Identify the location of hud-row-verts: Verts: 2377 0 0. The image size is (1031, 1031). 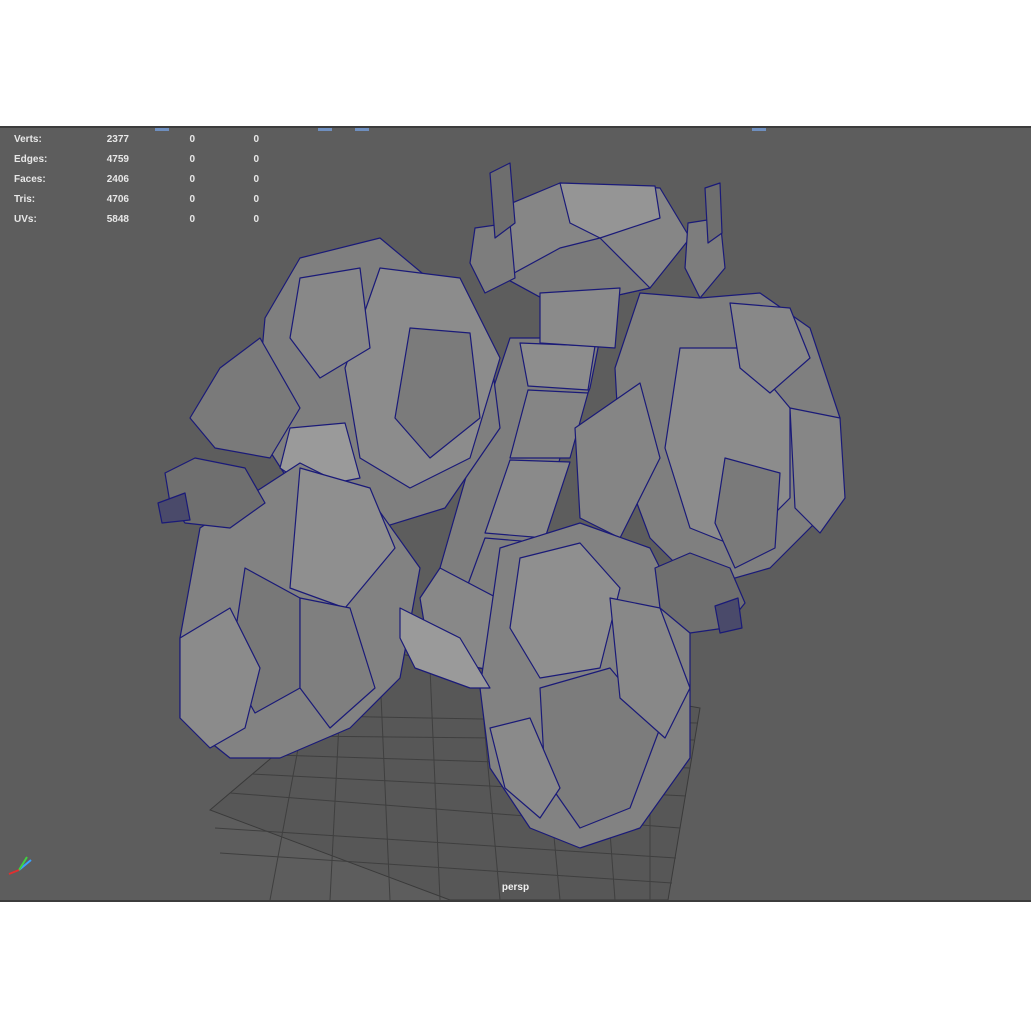
(144, 144).